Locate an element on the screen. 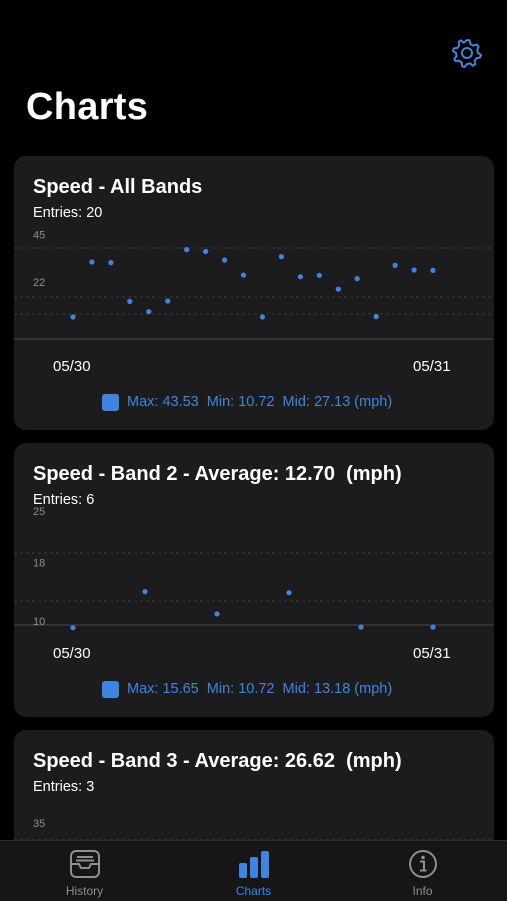 This screenshot has width=507, height=901. tab-bar: History Charts Info is located at coordinates (253, 870).